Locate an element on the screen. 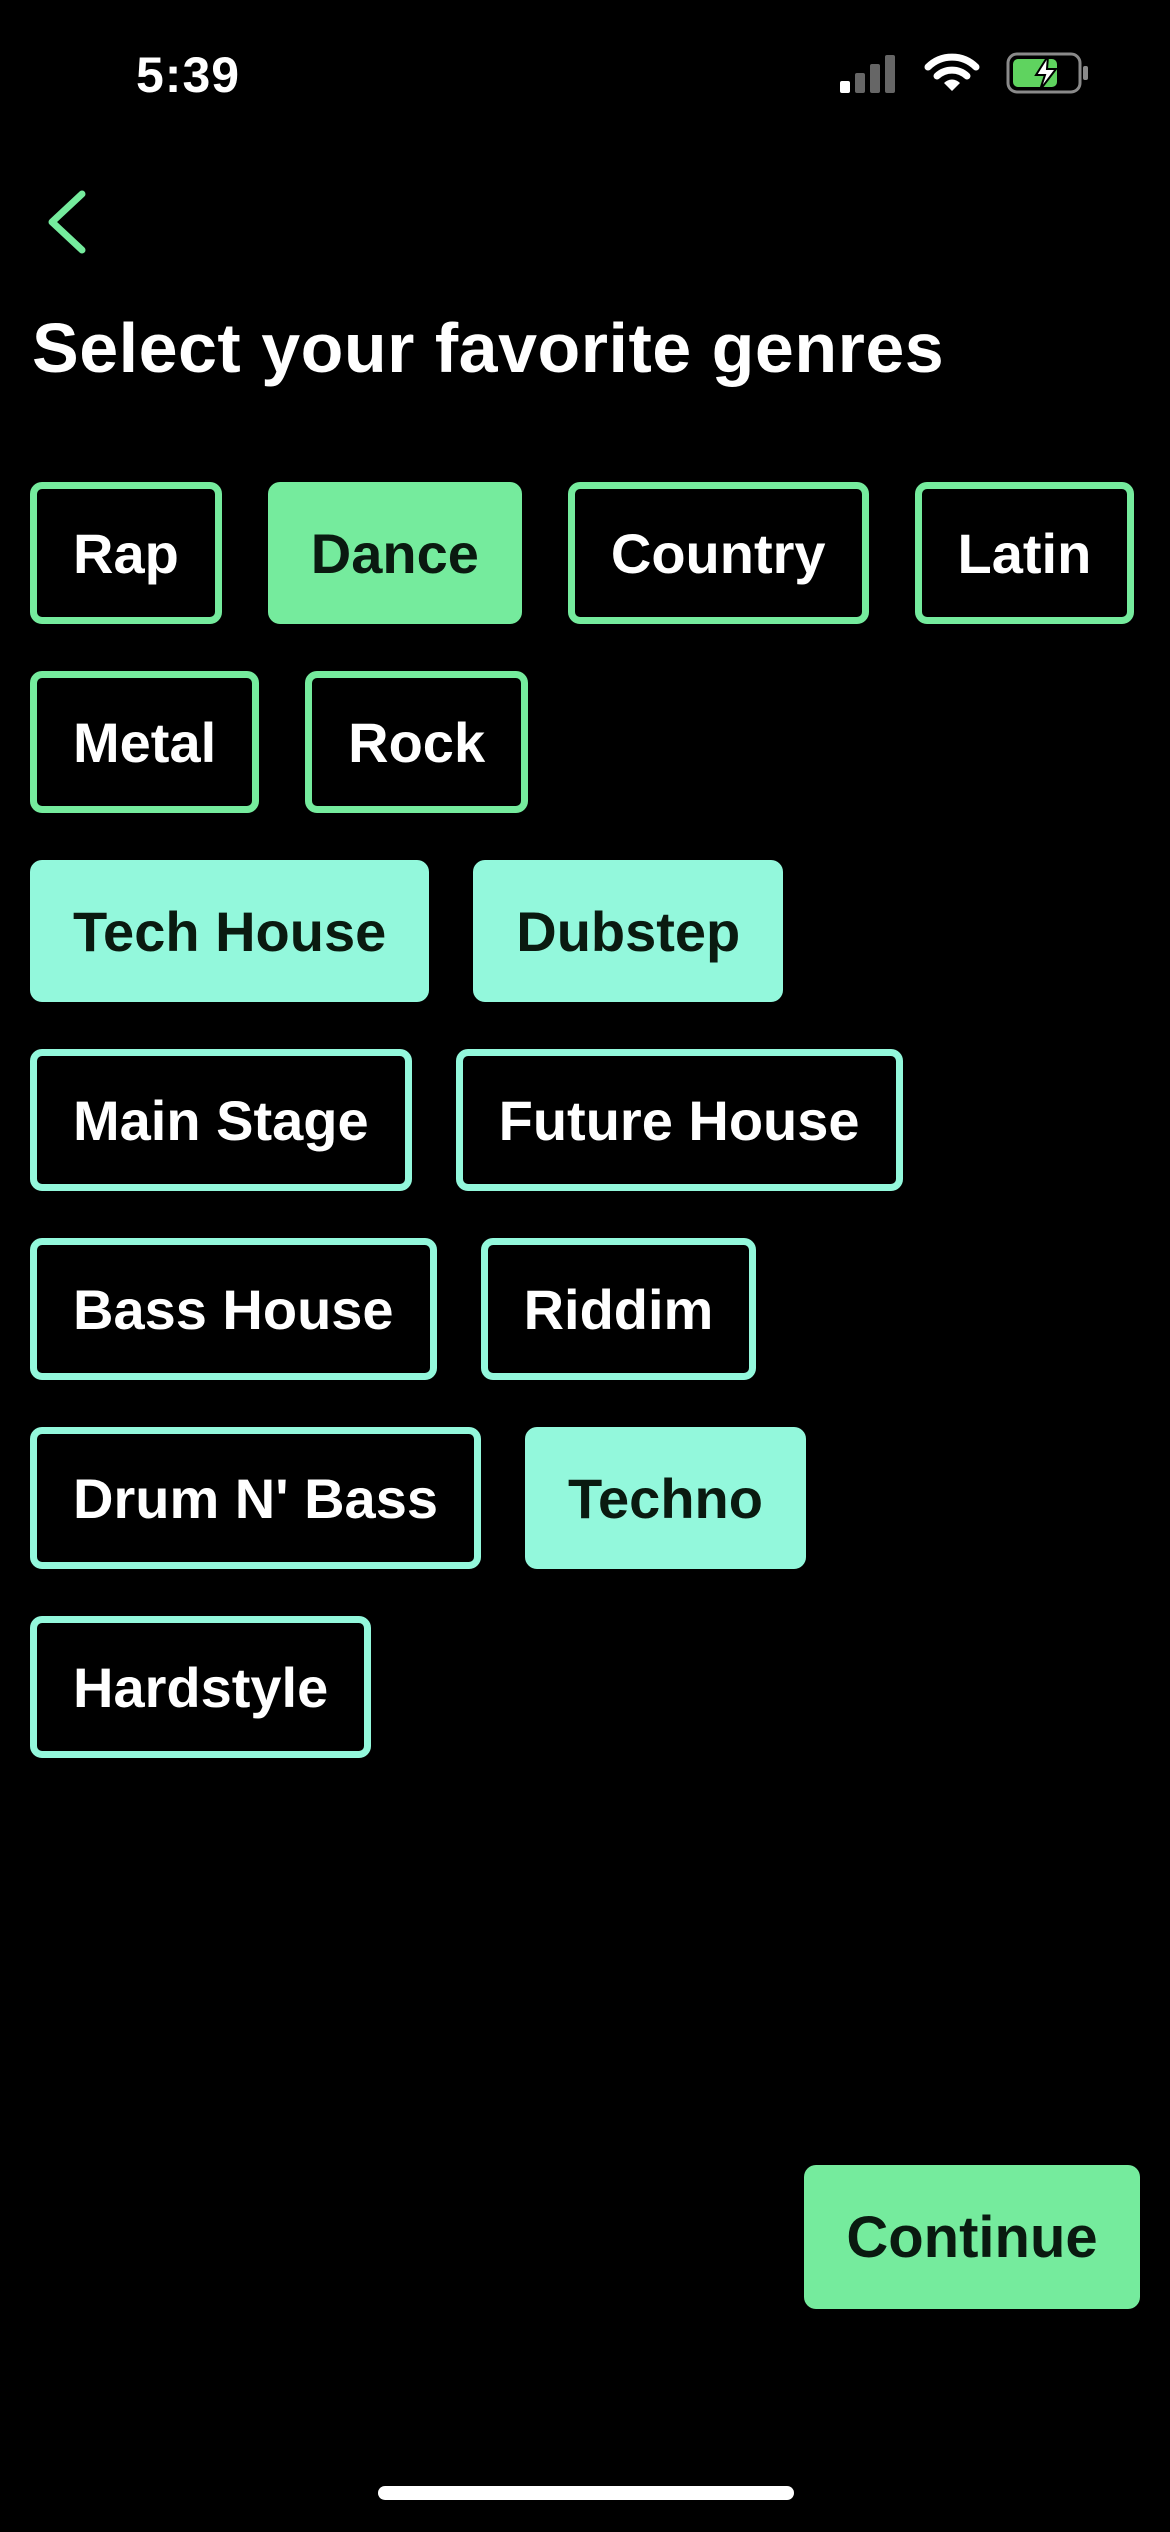 Image resolution: width=1170 pixels, height=2532 pixels. genre-row: Main Stage Future House is located at coordinates (585, 1120).